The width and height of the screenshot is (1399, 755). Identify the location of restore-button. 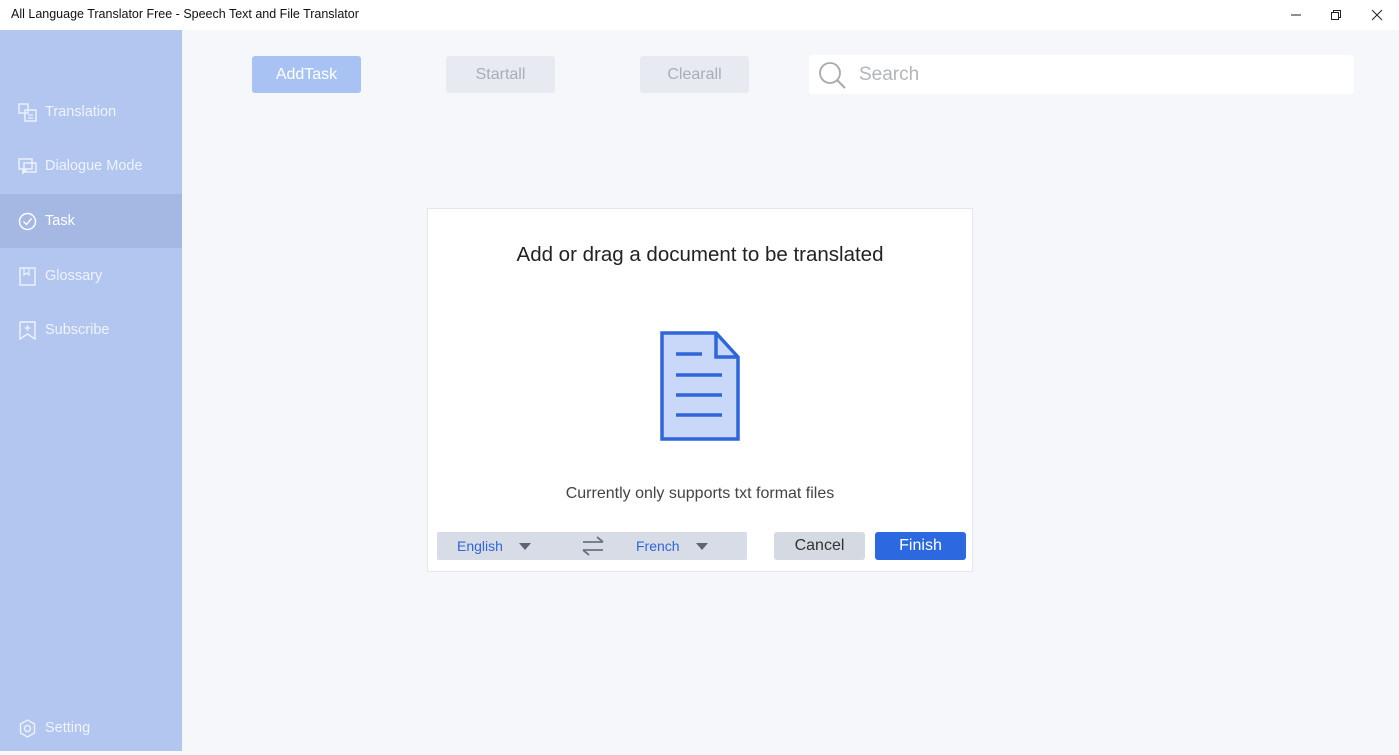
(1336, 15).